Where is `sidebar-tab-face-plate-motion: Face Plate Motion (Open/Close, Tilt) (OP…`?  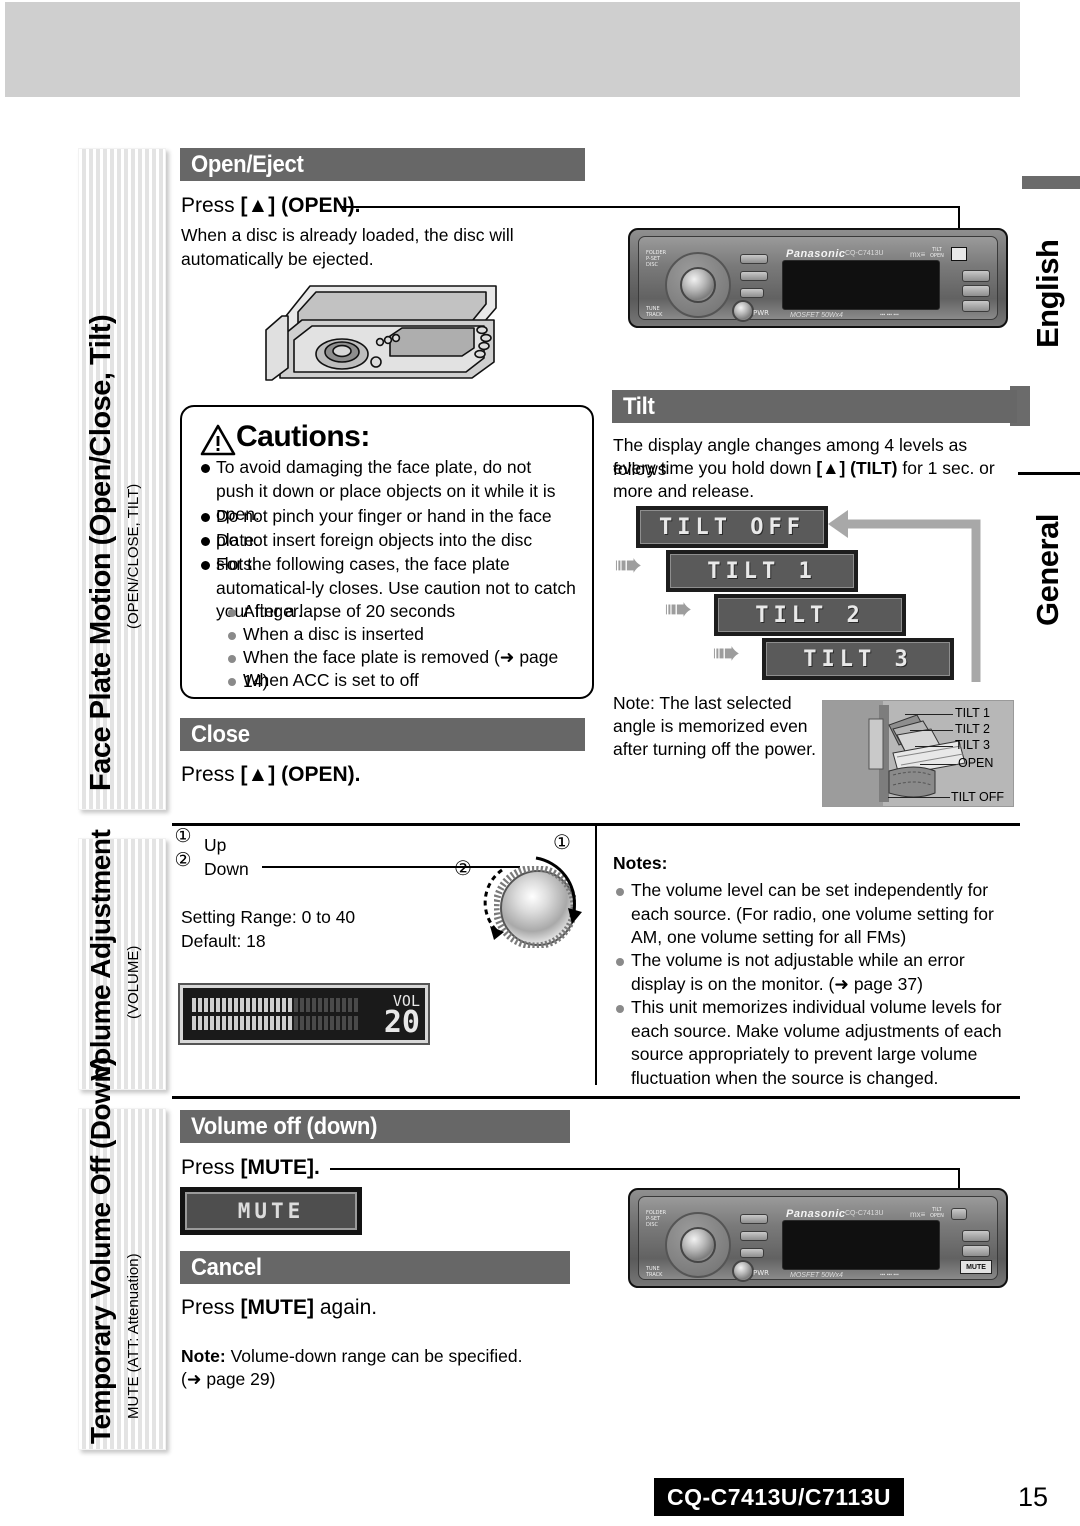
sidebar-tab-face-plate-motion: Face Plate Motion (Open/Close, Tilt) (OP… is located at coordinates (122, 479).